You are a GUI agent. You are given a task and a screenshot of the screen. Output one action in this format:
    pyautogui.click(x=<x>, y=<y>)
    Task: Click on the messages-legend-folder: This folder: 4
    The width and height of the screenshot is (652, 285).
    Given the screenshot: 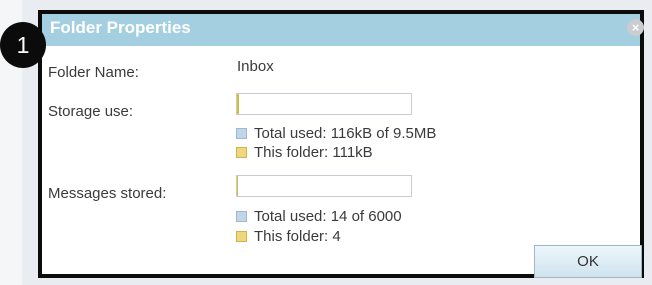 What is the action you would take?
    pyautogui.click(x=288, y=236)
    